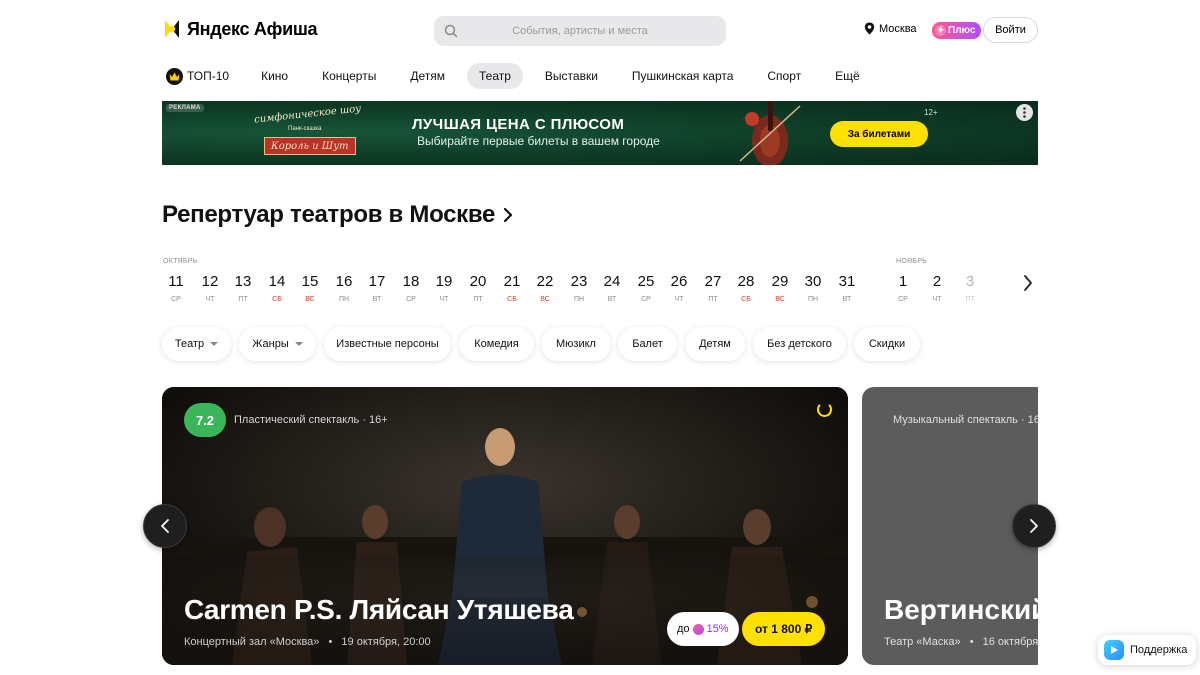  I want to click on violin-illustration, so click(770, 133).